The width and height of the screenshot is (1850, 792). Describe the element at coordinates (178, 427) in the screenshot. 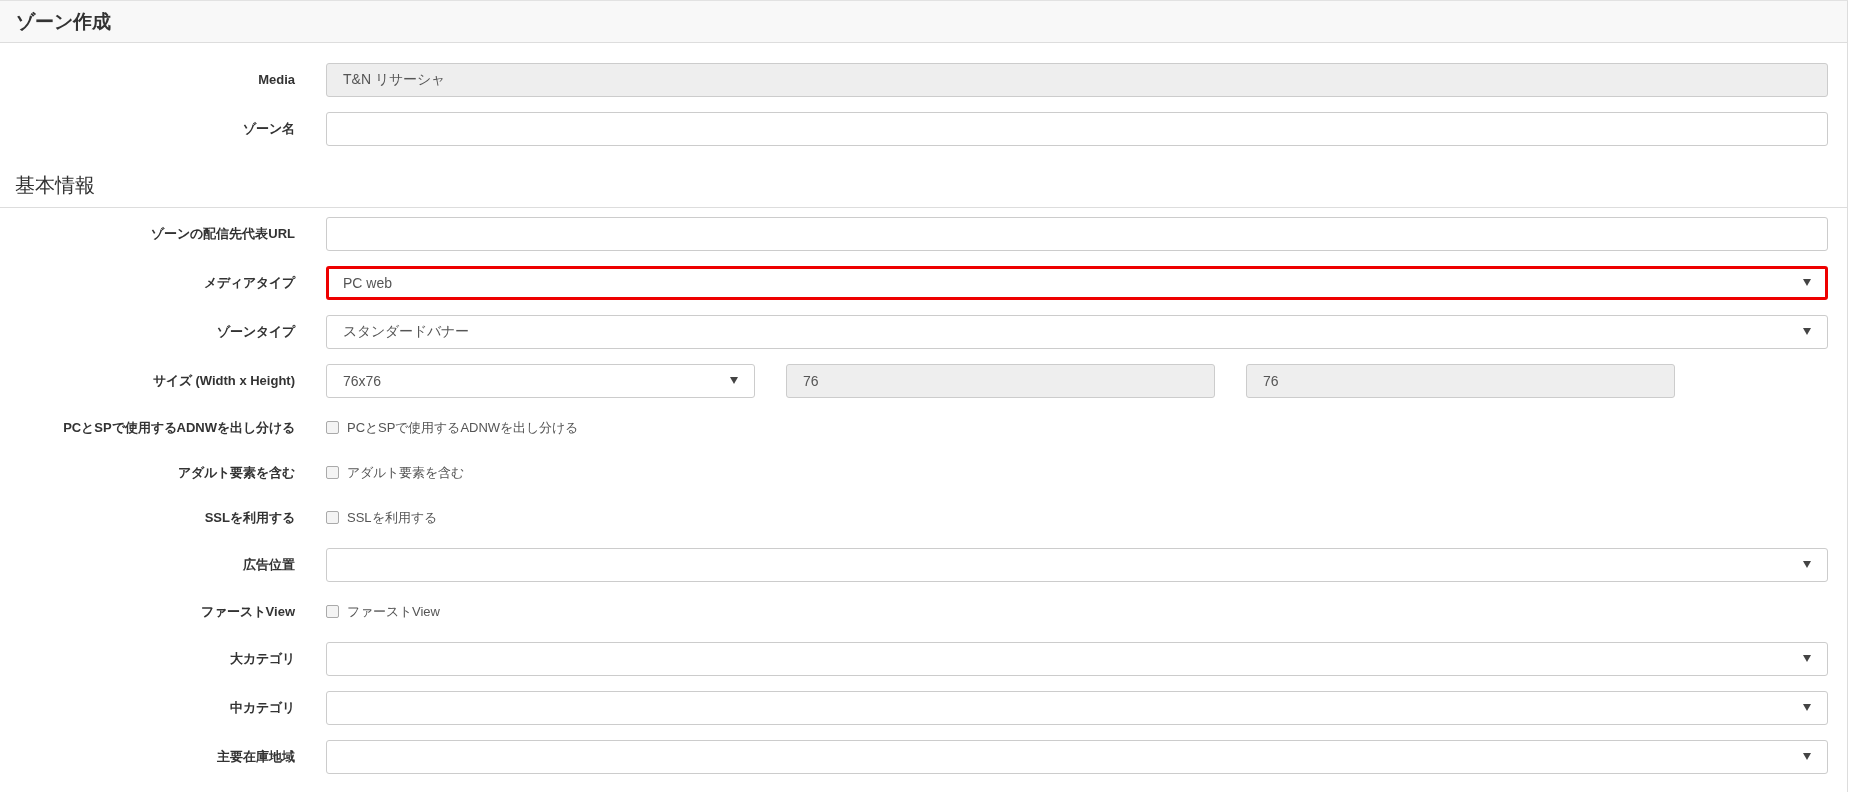

I see `field-label: PCとSPで使用するADNWを出し分ける` at that location.